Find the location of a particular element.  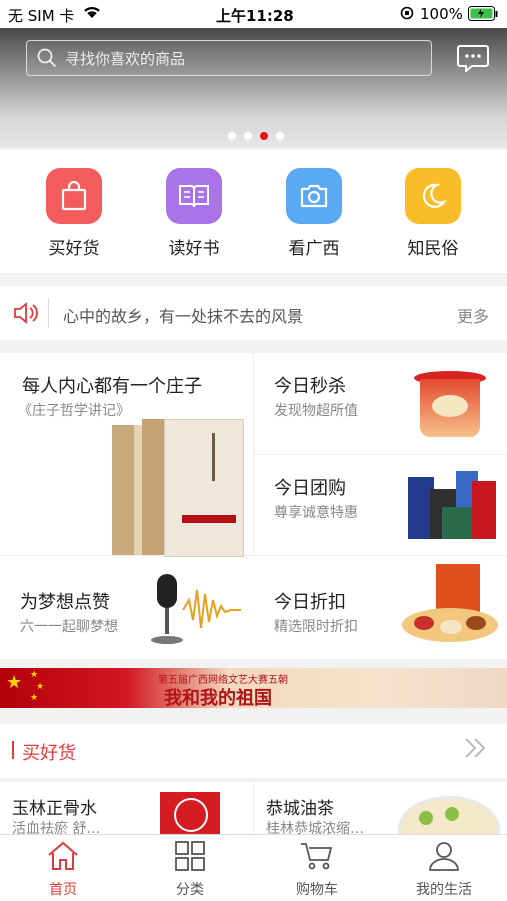

battery-percent: 100% is located at coordinates (441, 14).